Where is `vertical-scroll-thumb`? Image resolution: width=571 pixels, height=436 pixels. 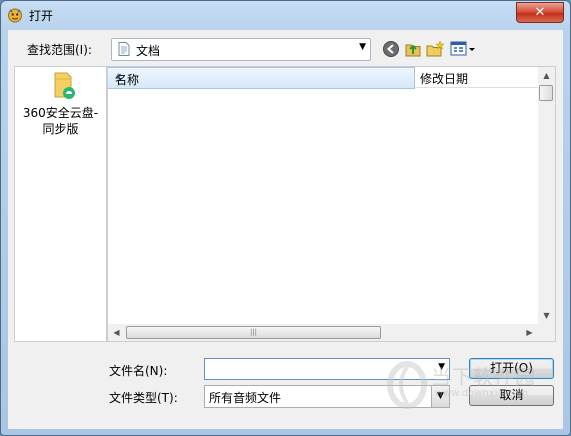 vertical-scroll-thumb is located at coordinates (546, 93).